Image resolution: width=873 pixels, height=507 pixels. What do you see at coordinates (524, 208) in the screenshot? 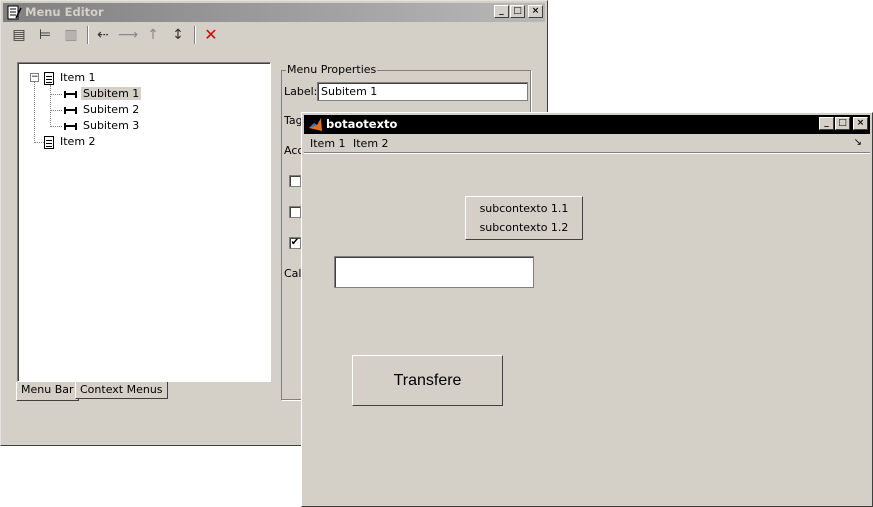
I see `context-item-1-1: subcontexto 1.1` at bounding box center [524, 208].